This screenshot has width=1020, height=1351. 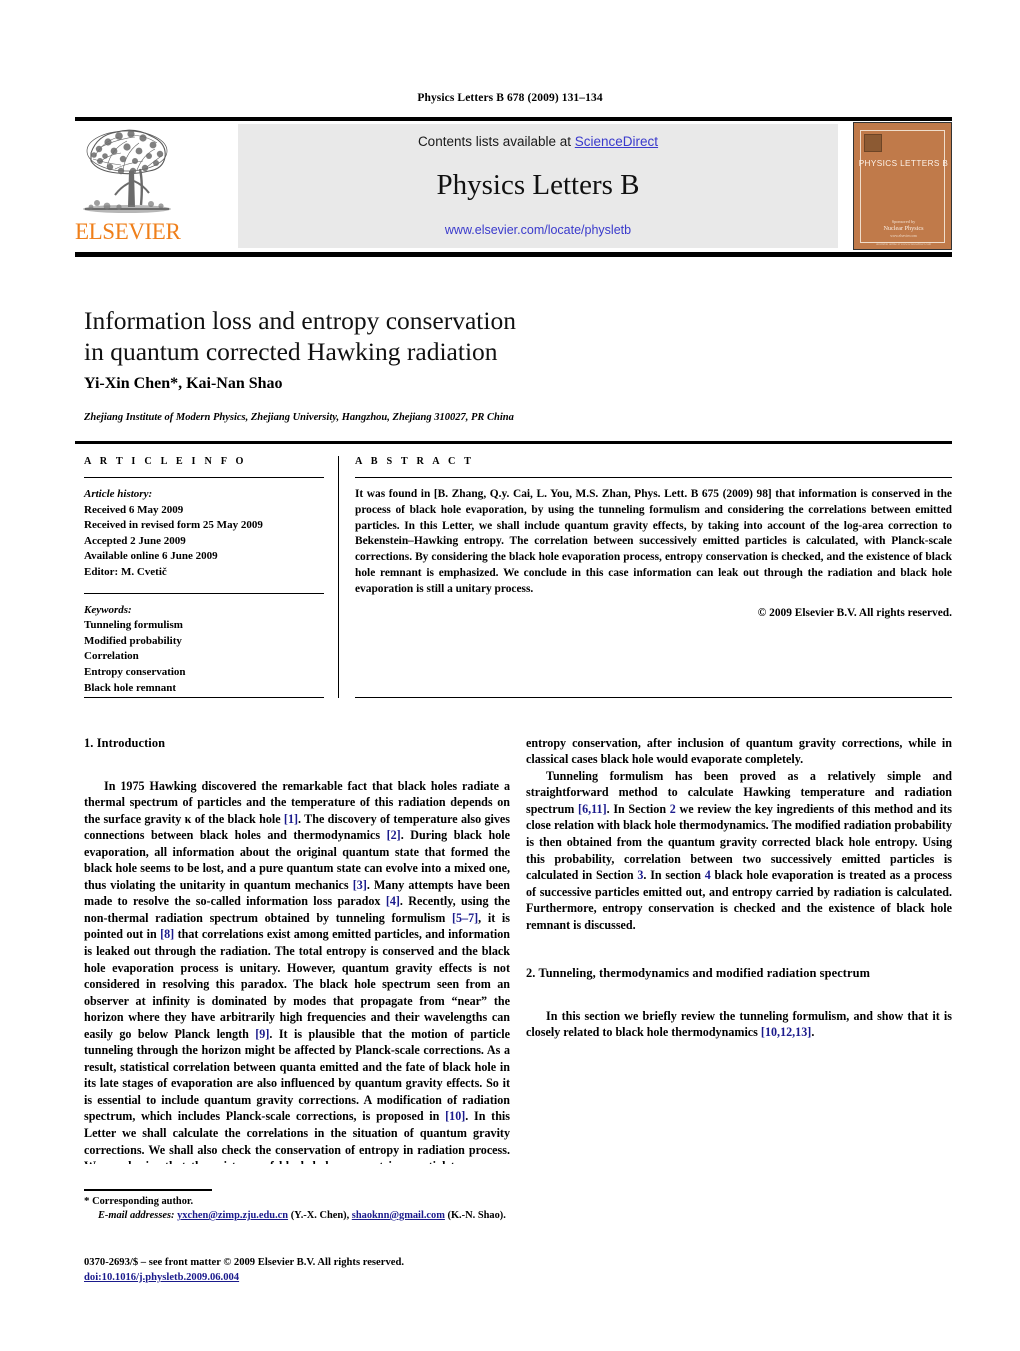 I want to click on text-run: . In Section, so click(x=638, y=808).